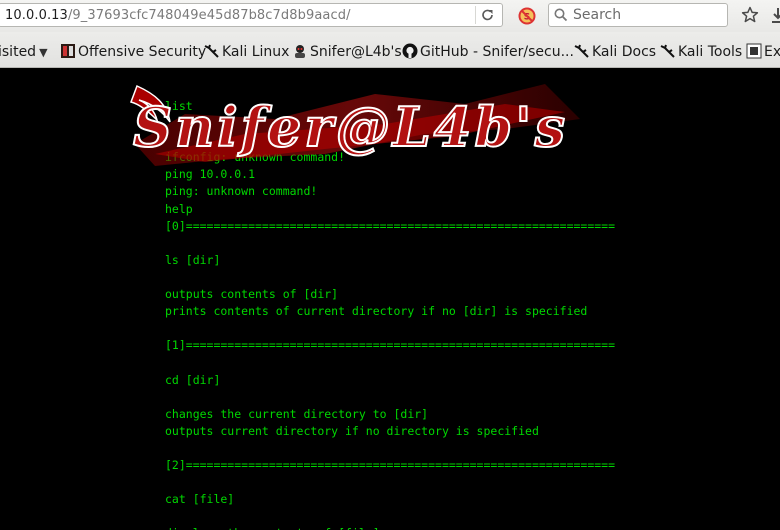  Describe the element at coordinates (350, 127) in the screenshot. I see `logo-text: Snifer@L4b's` at that location.